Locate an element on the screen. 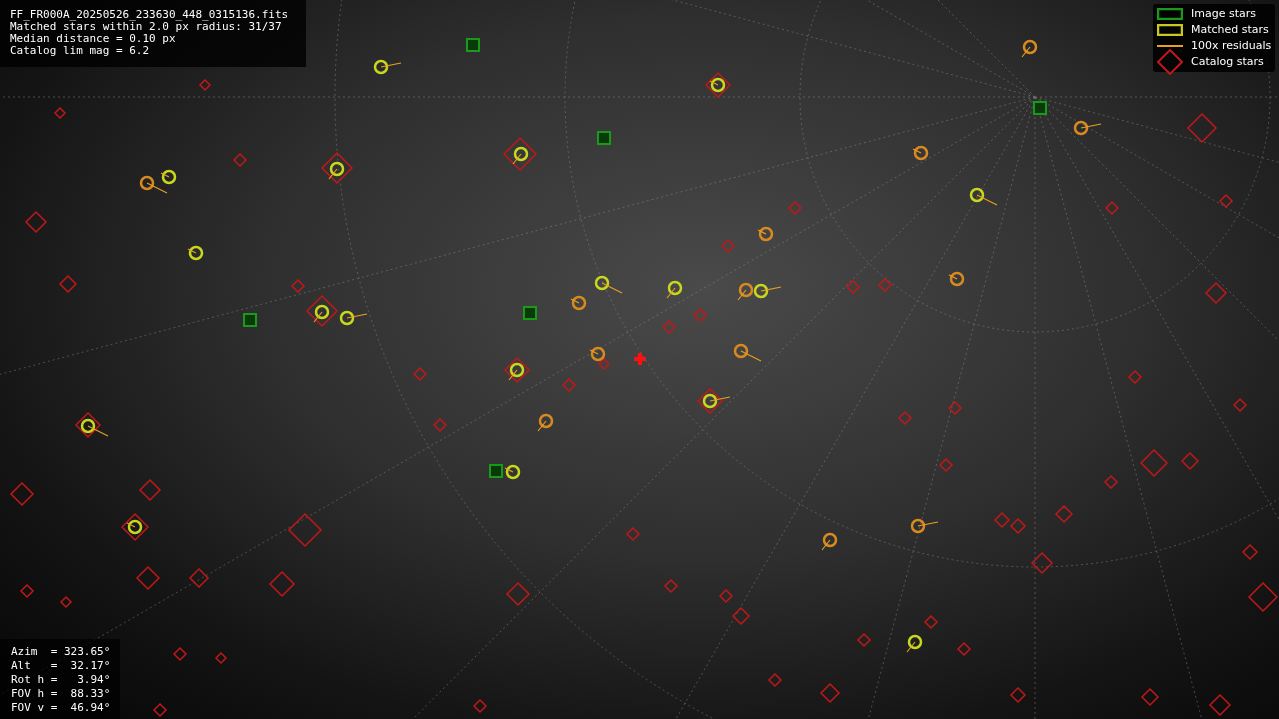 The width and height of the screenshot is (1279, 719). info-text: Matched stars within 2.0 px radius: 31/37 is located at coordinates (146, 27).